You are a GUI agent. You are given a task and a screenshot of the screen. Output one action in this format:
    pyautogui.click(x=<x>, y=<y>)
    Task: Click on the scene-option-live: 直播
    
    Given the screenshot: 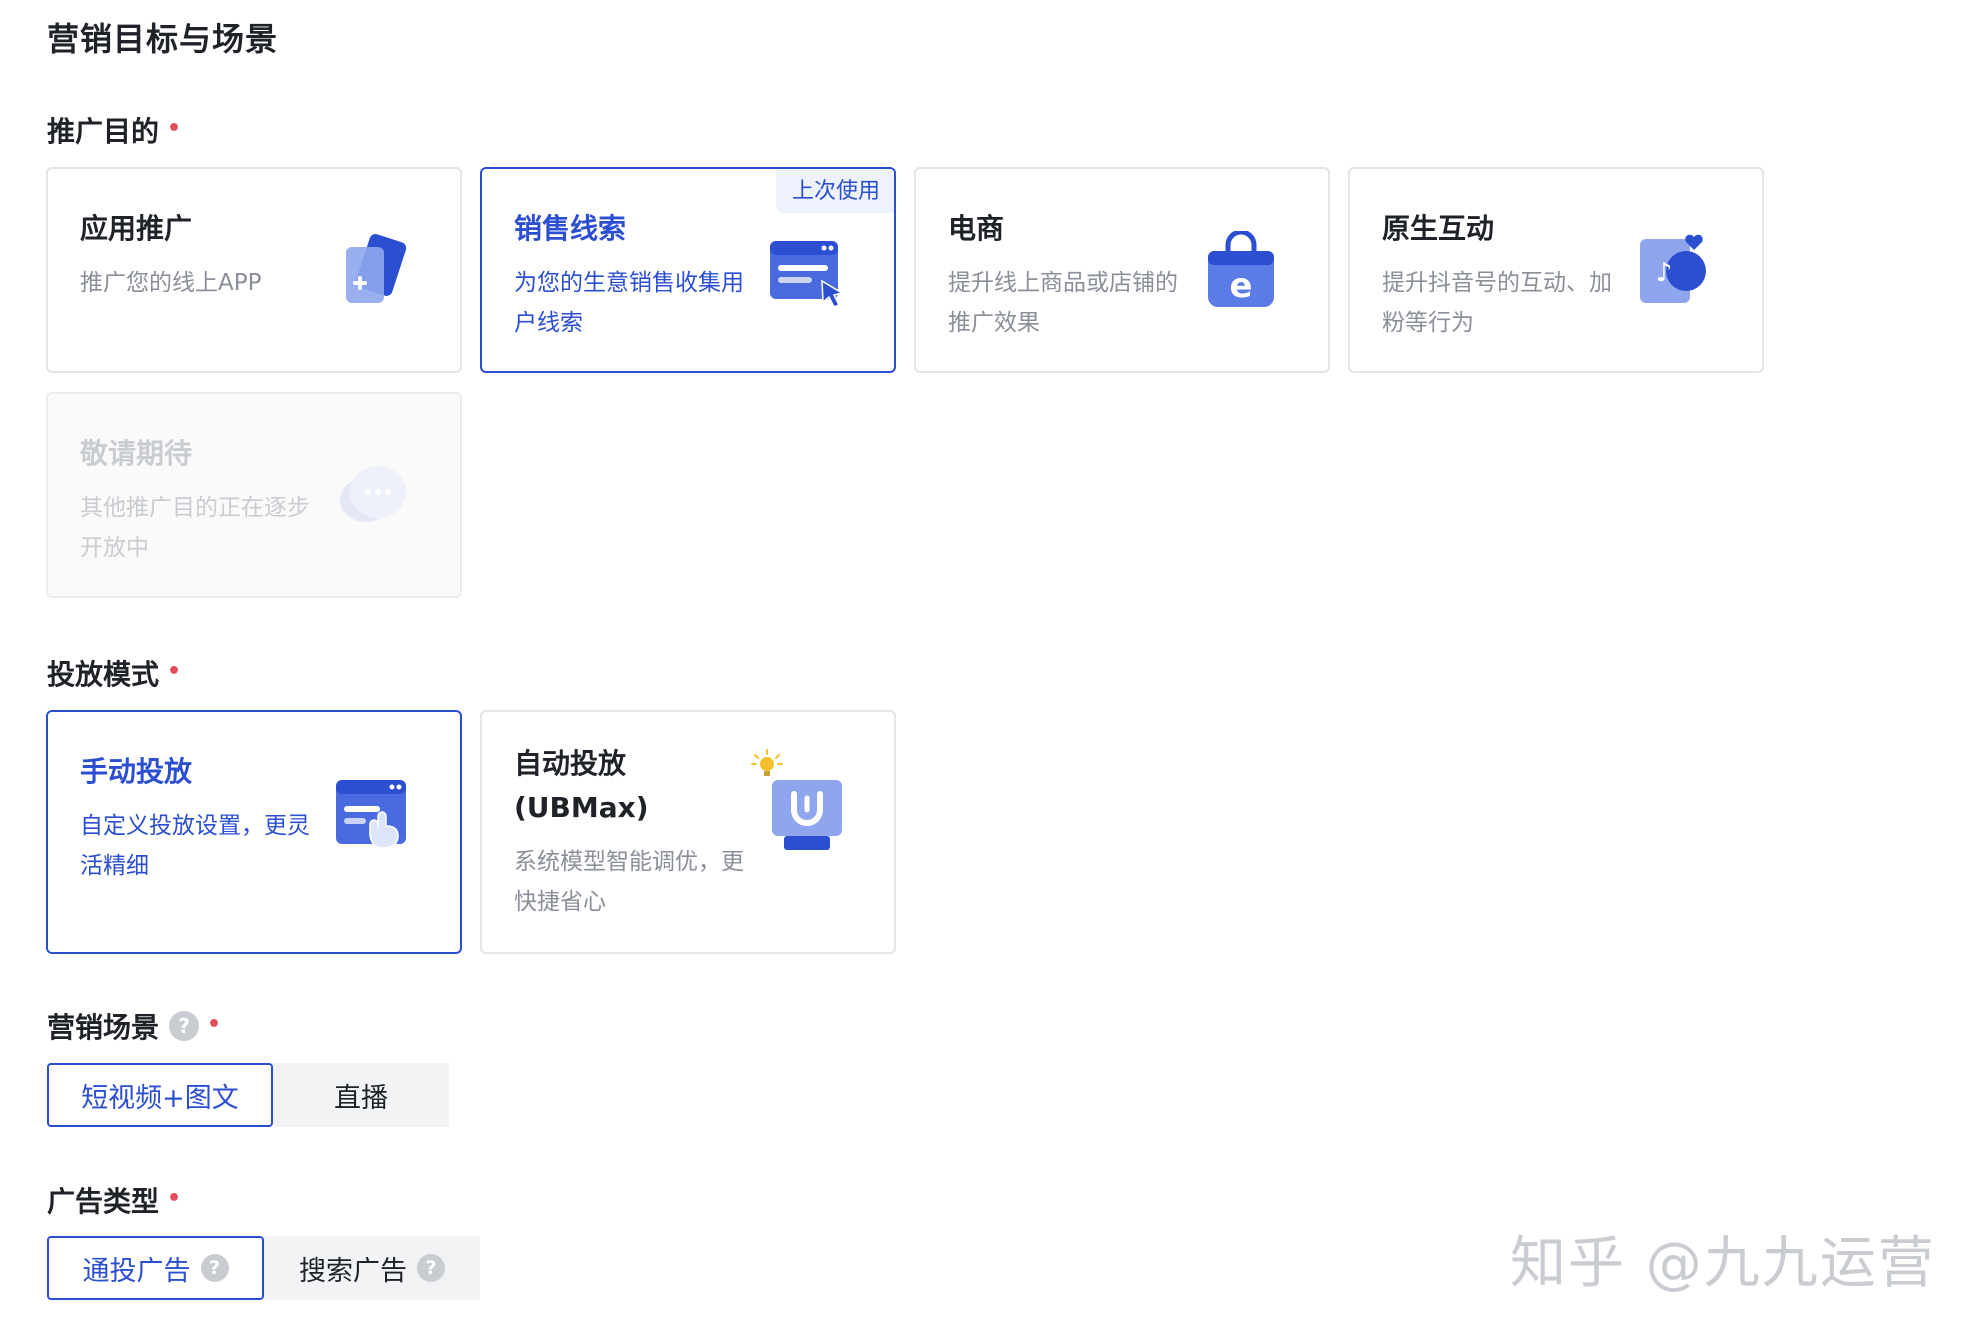 What is the action you would take?
    pyautogui.click(x=361, y=1095)
    